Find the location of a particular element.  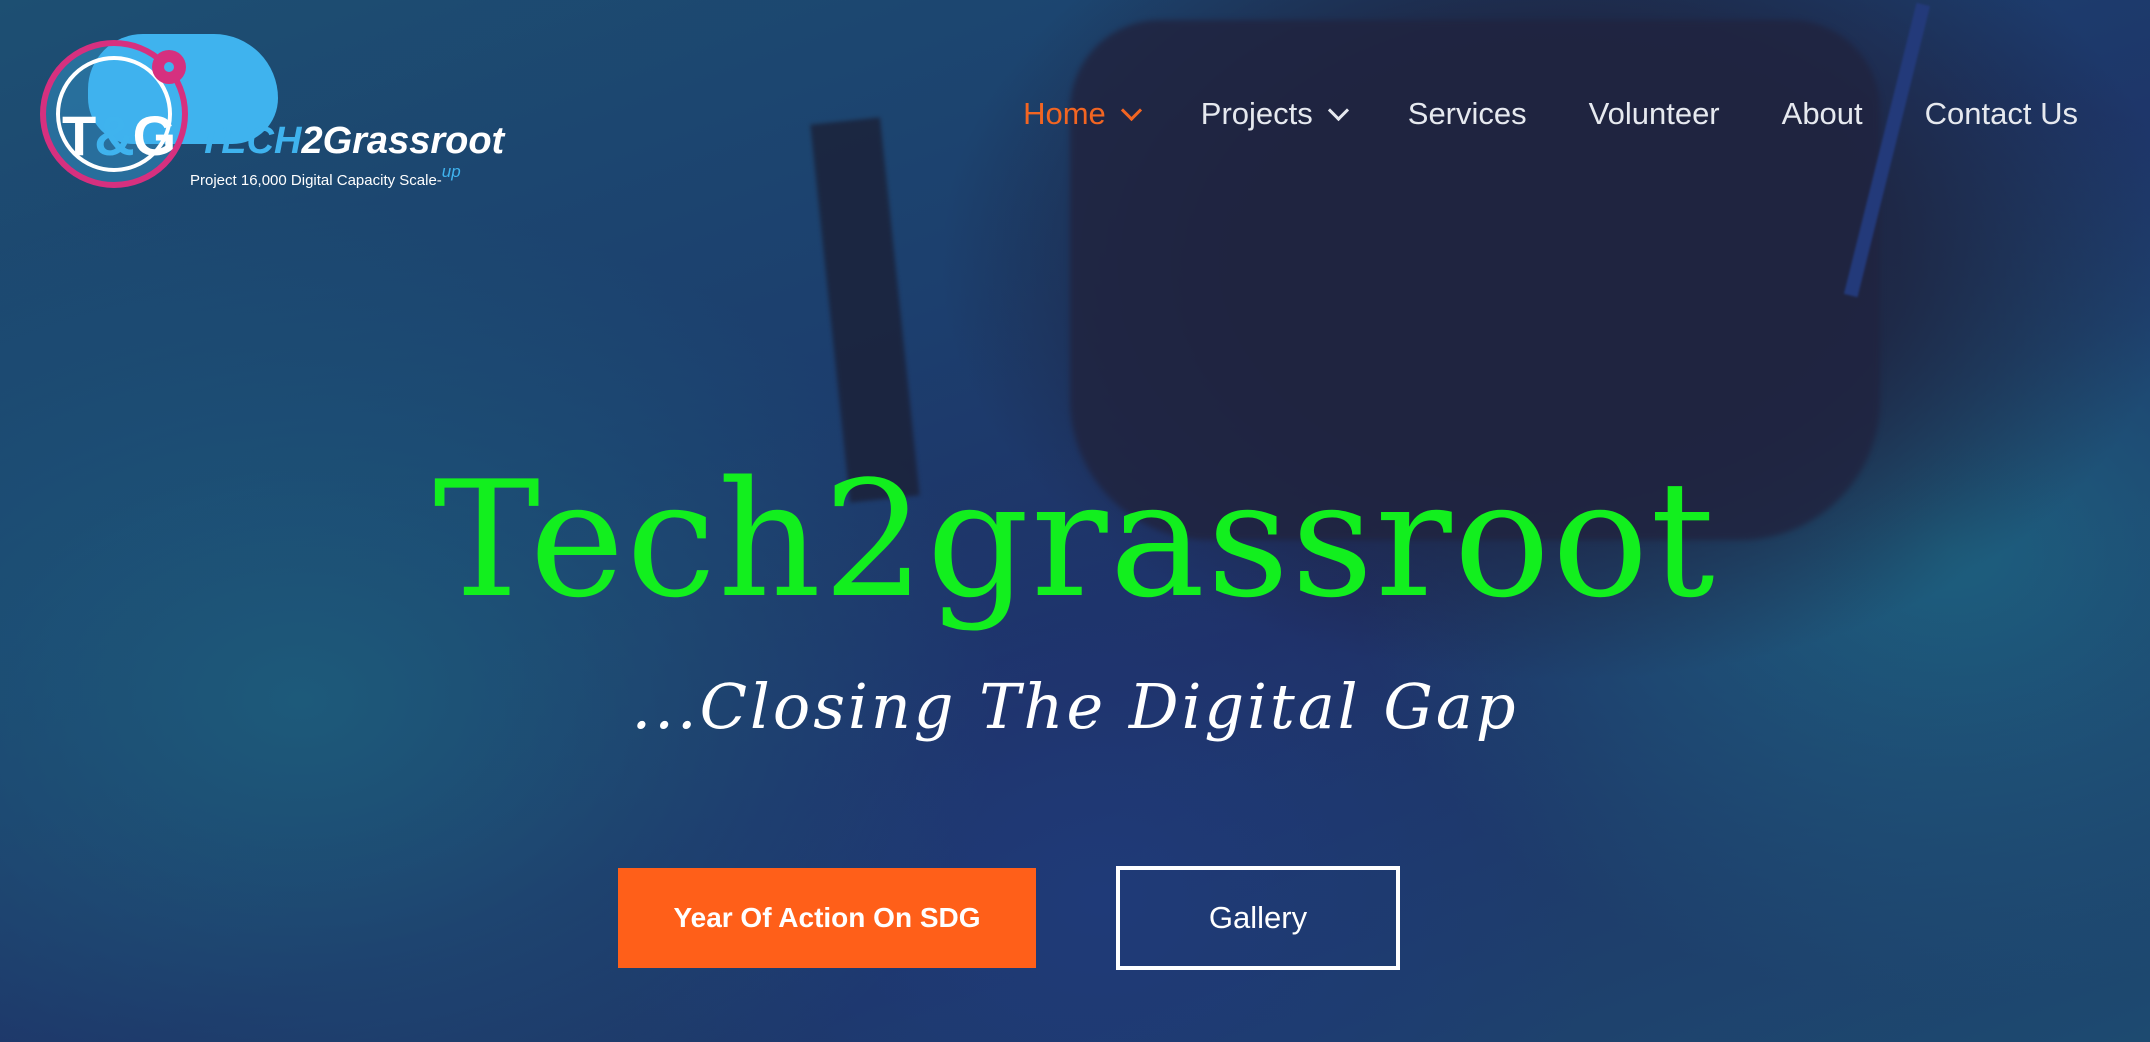

nav-item-label: Contact Us is located at coordinates (2001, 113).